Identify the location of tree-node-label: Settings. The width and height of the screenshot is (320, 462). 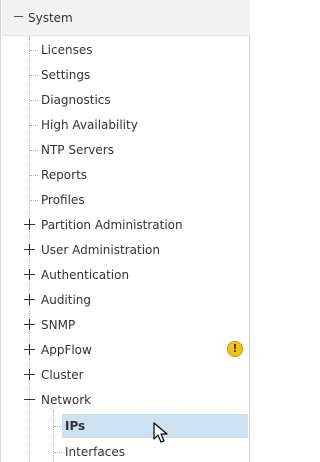
(66, 75).